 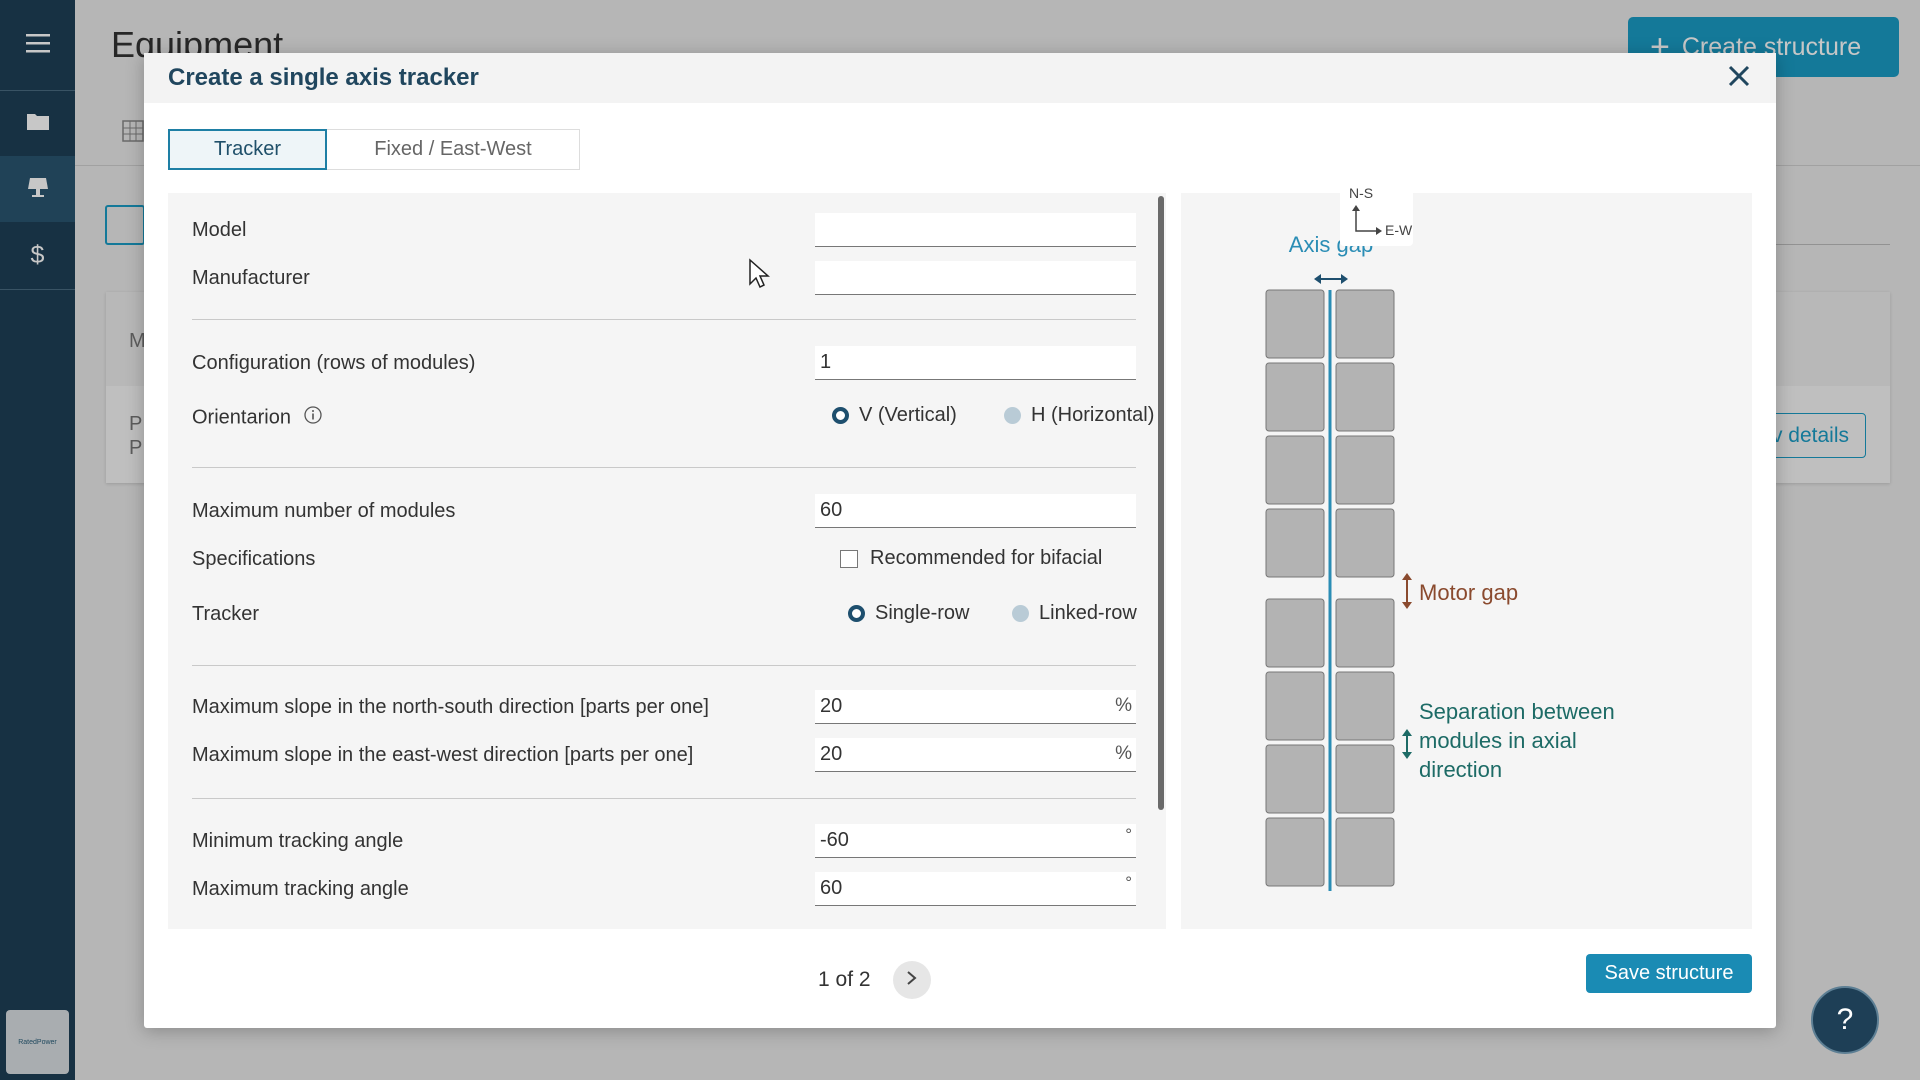 What do you see at coordinates (251, 278) in the screenshot?
I see `manufacturer-label: Manufacturer` at bounding box center [251, 278].